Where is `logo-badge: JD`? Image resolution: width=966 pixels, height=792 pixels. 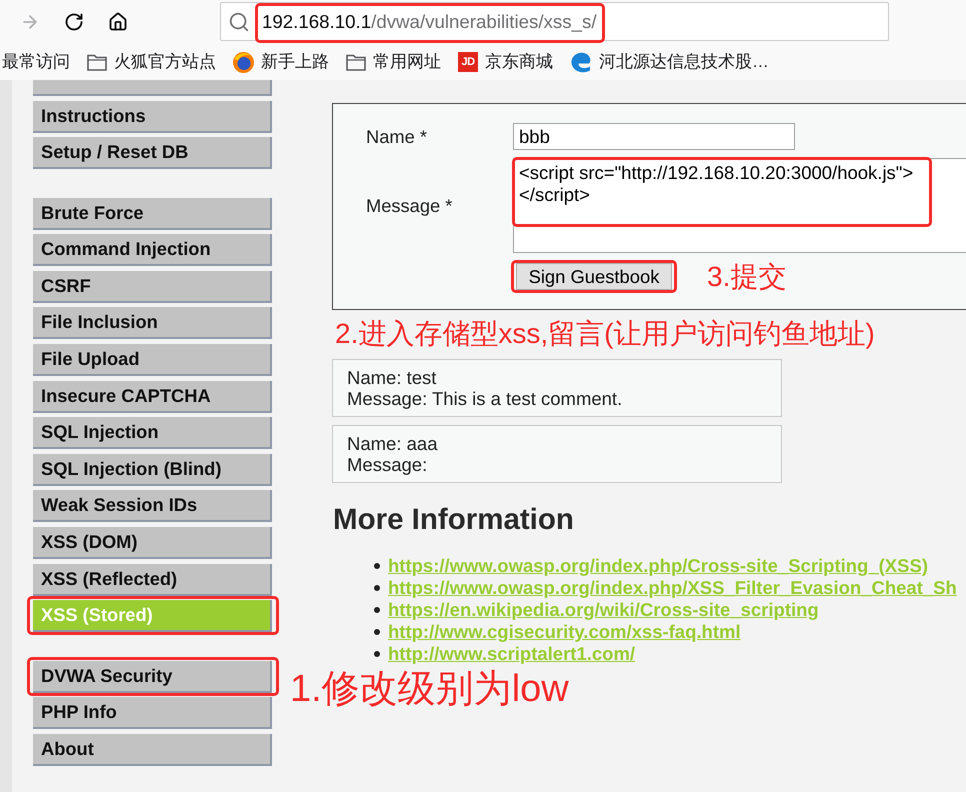 logo-badge: JD is located at coordinates (468, 62).